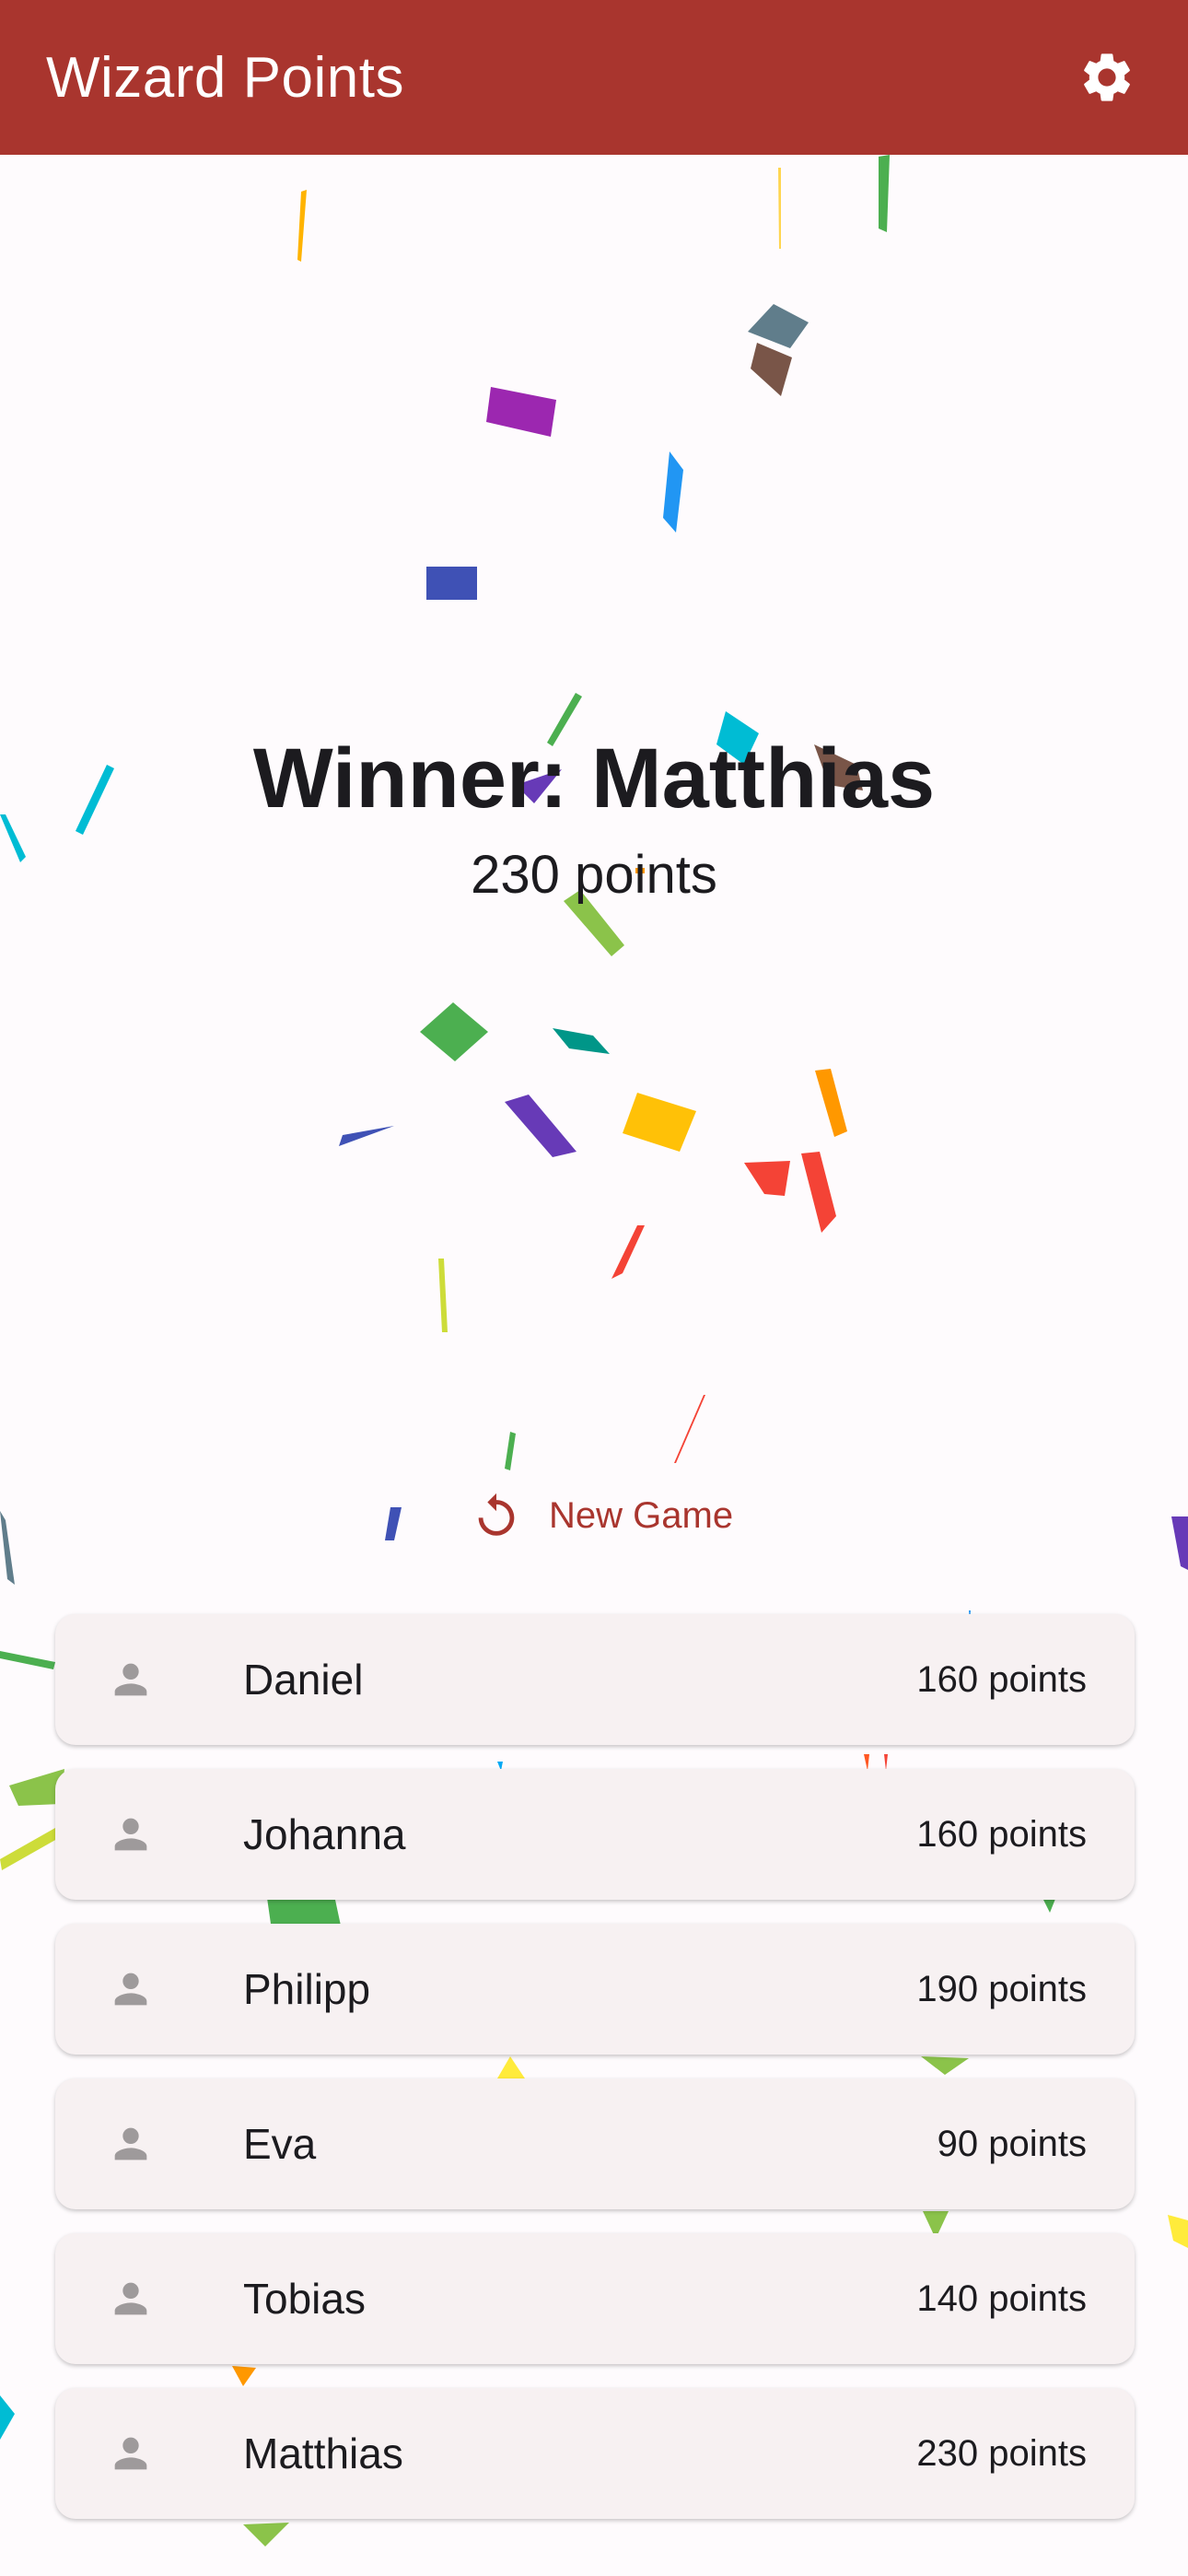 This screenshot has width=1188, height=2576. Describe the element at coordinates (307, 1989) in the screenshot. I see `player-name: Philipp` at that location.